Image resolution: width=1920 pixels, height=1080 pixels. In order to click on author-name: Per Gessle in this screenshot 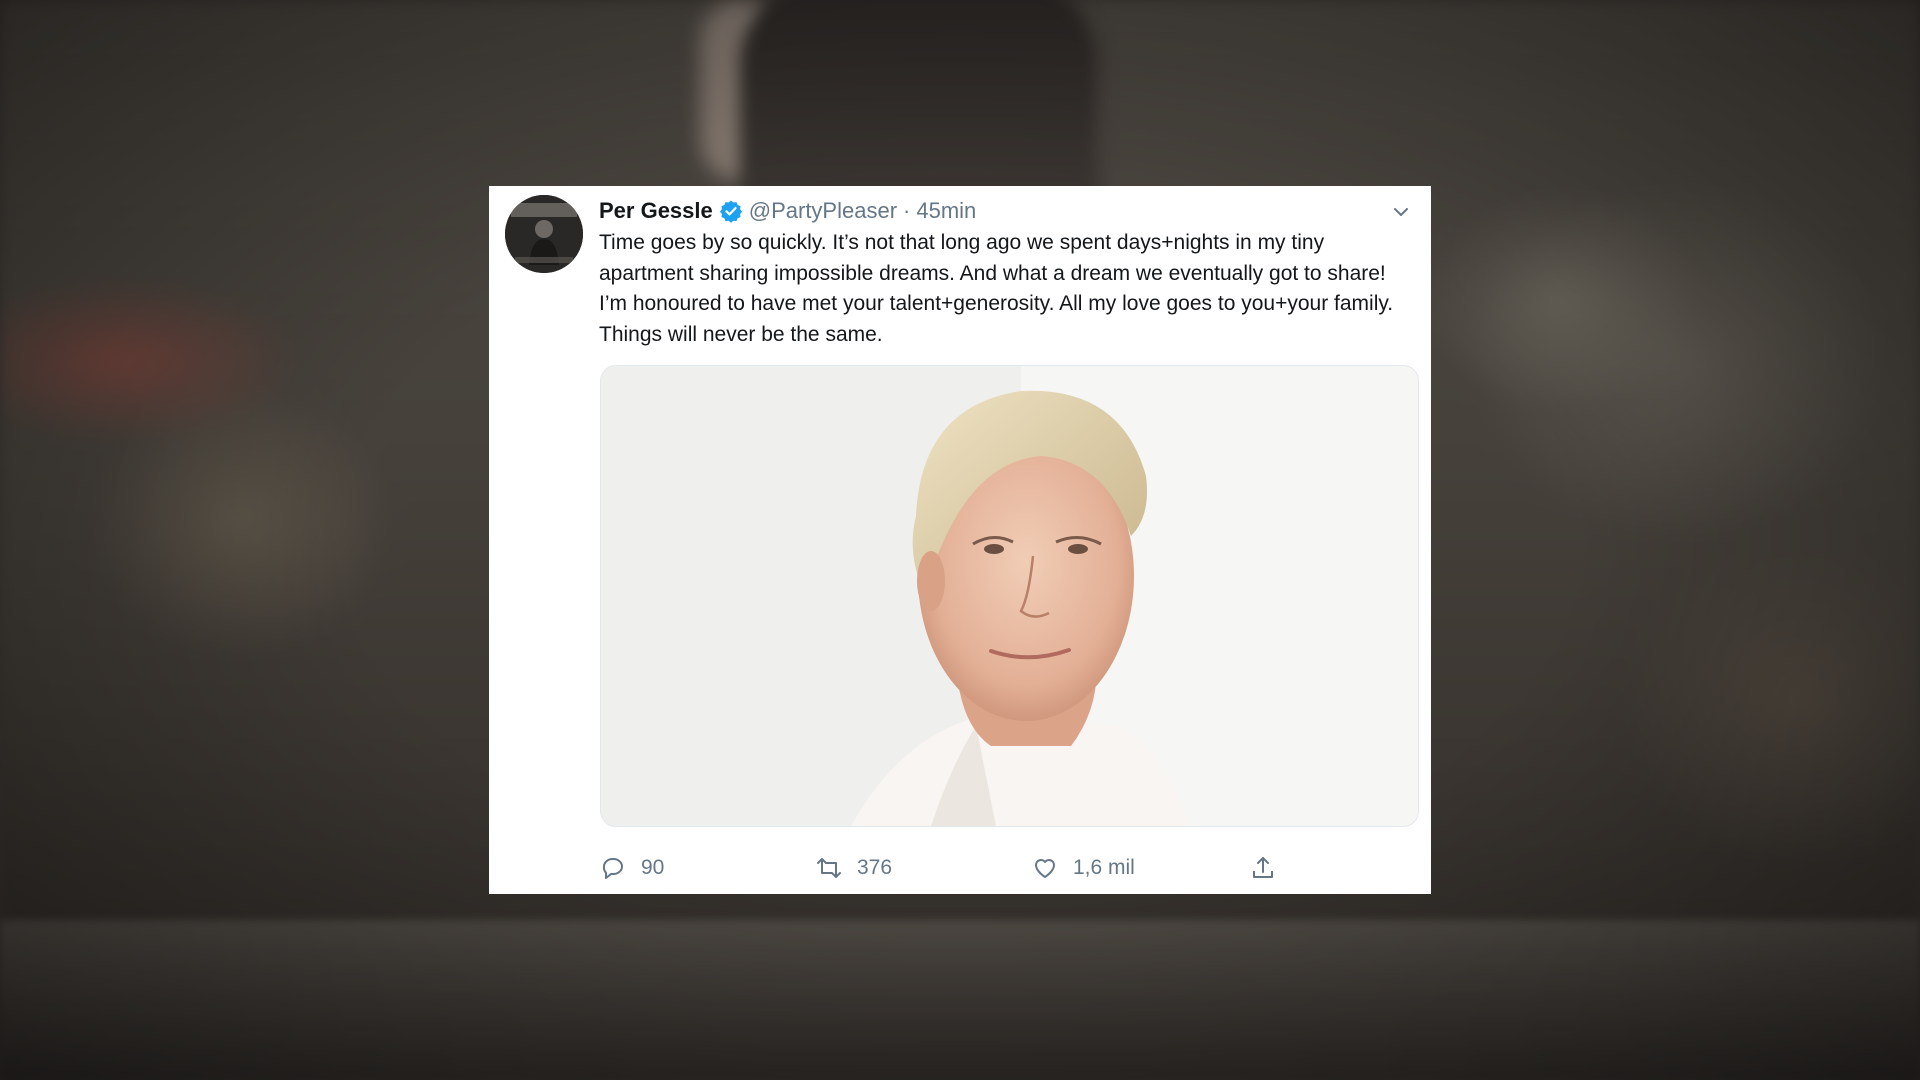, I will do `click(656, 211)`.